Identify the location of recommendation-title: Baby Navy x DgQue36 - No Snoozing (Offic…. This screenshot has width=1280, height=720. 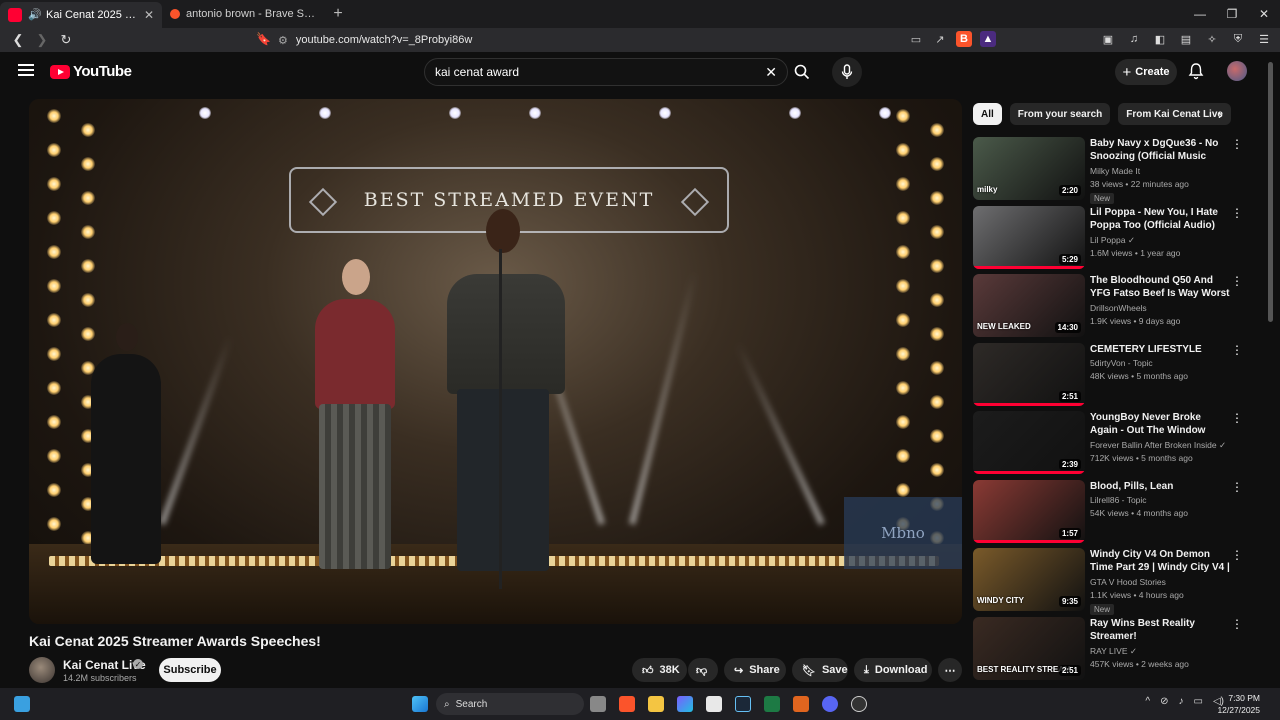
(1160, 150).